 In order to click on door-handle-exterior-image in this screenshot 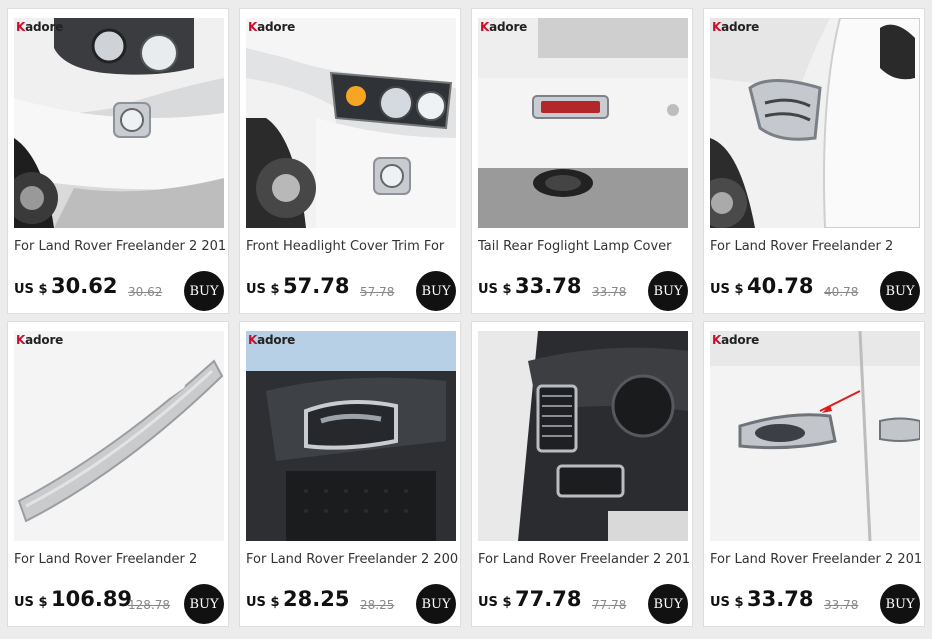, I will do `click(815, 436)`.